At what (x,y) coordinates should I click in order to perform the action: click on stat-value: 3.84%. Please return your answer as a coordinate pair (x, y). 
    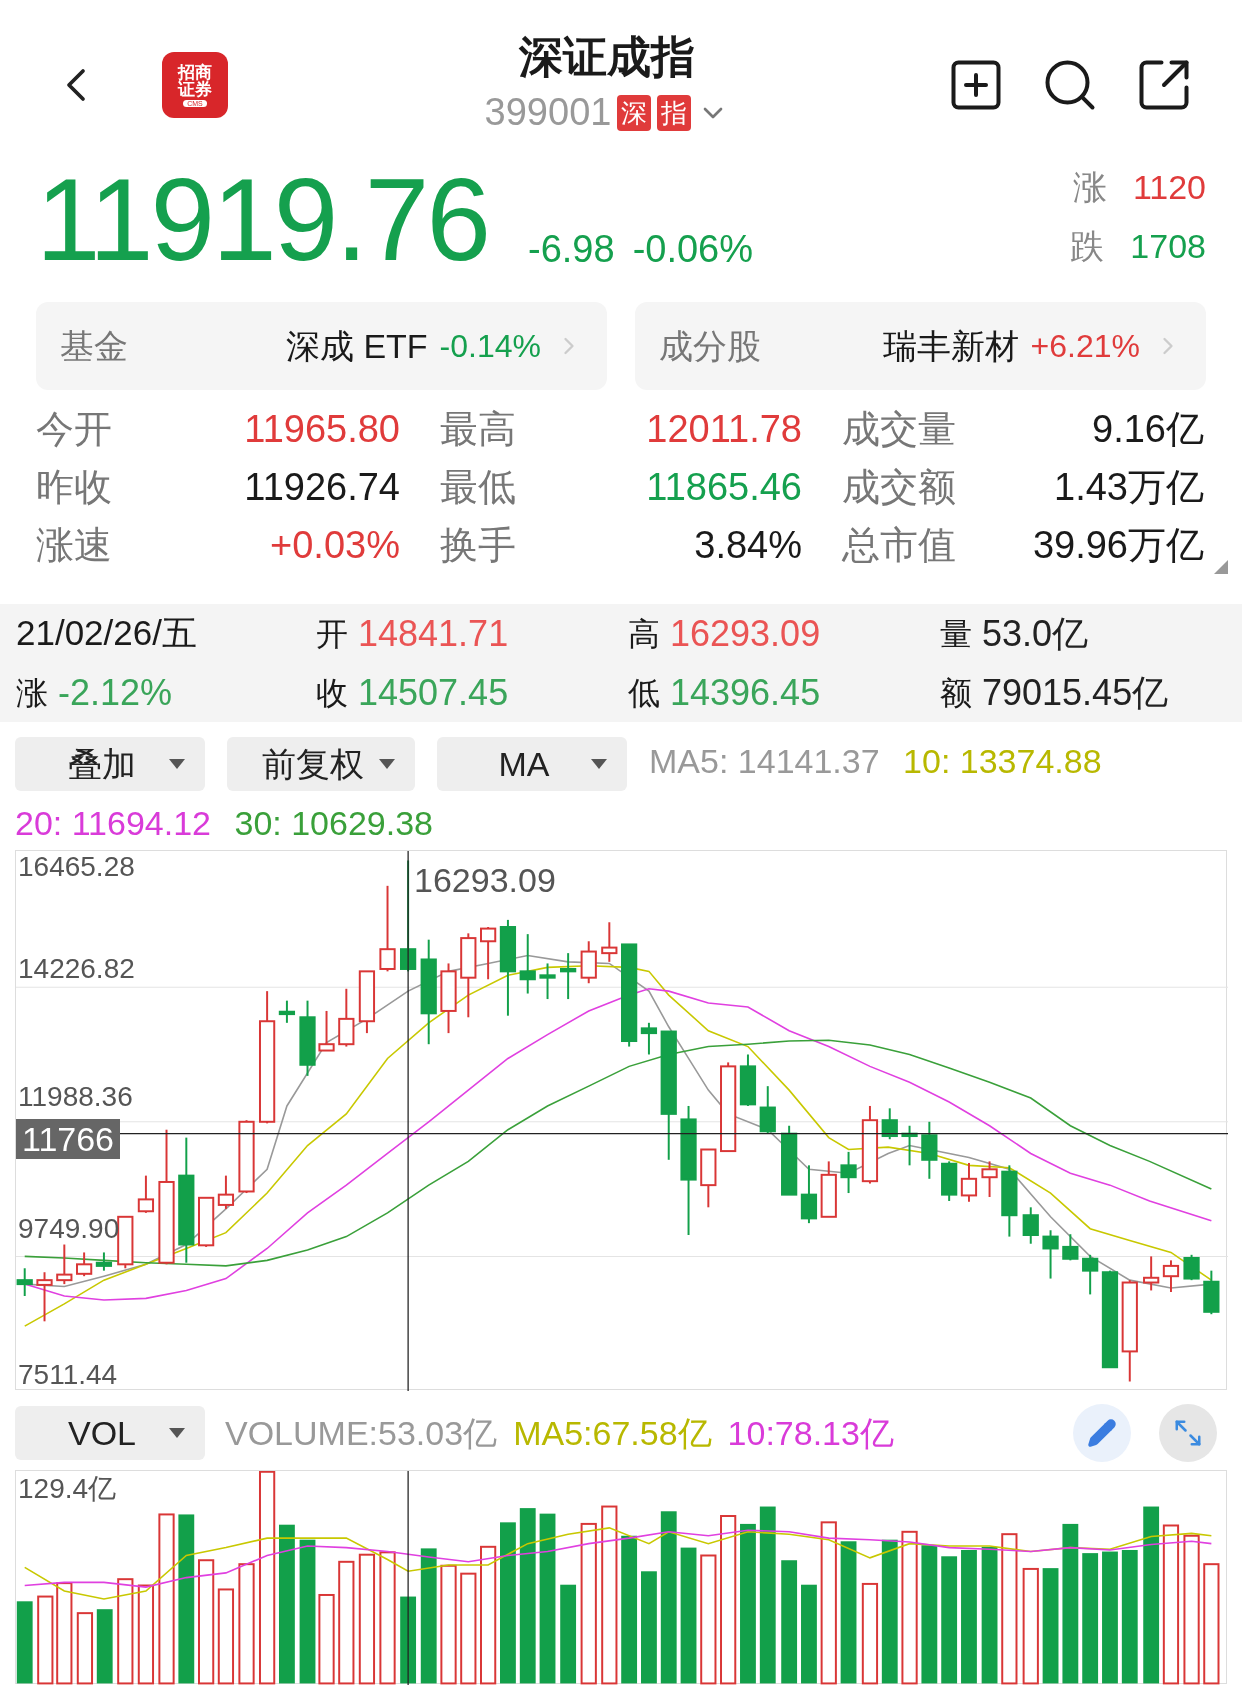
    Looking at the image, I should click on (748, 545).